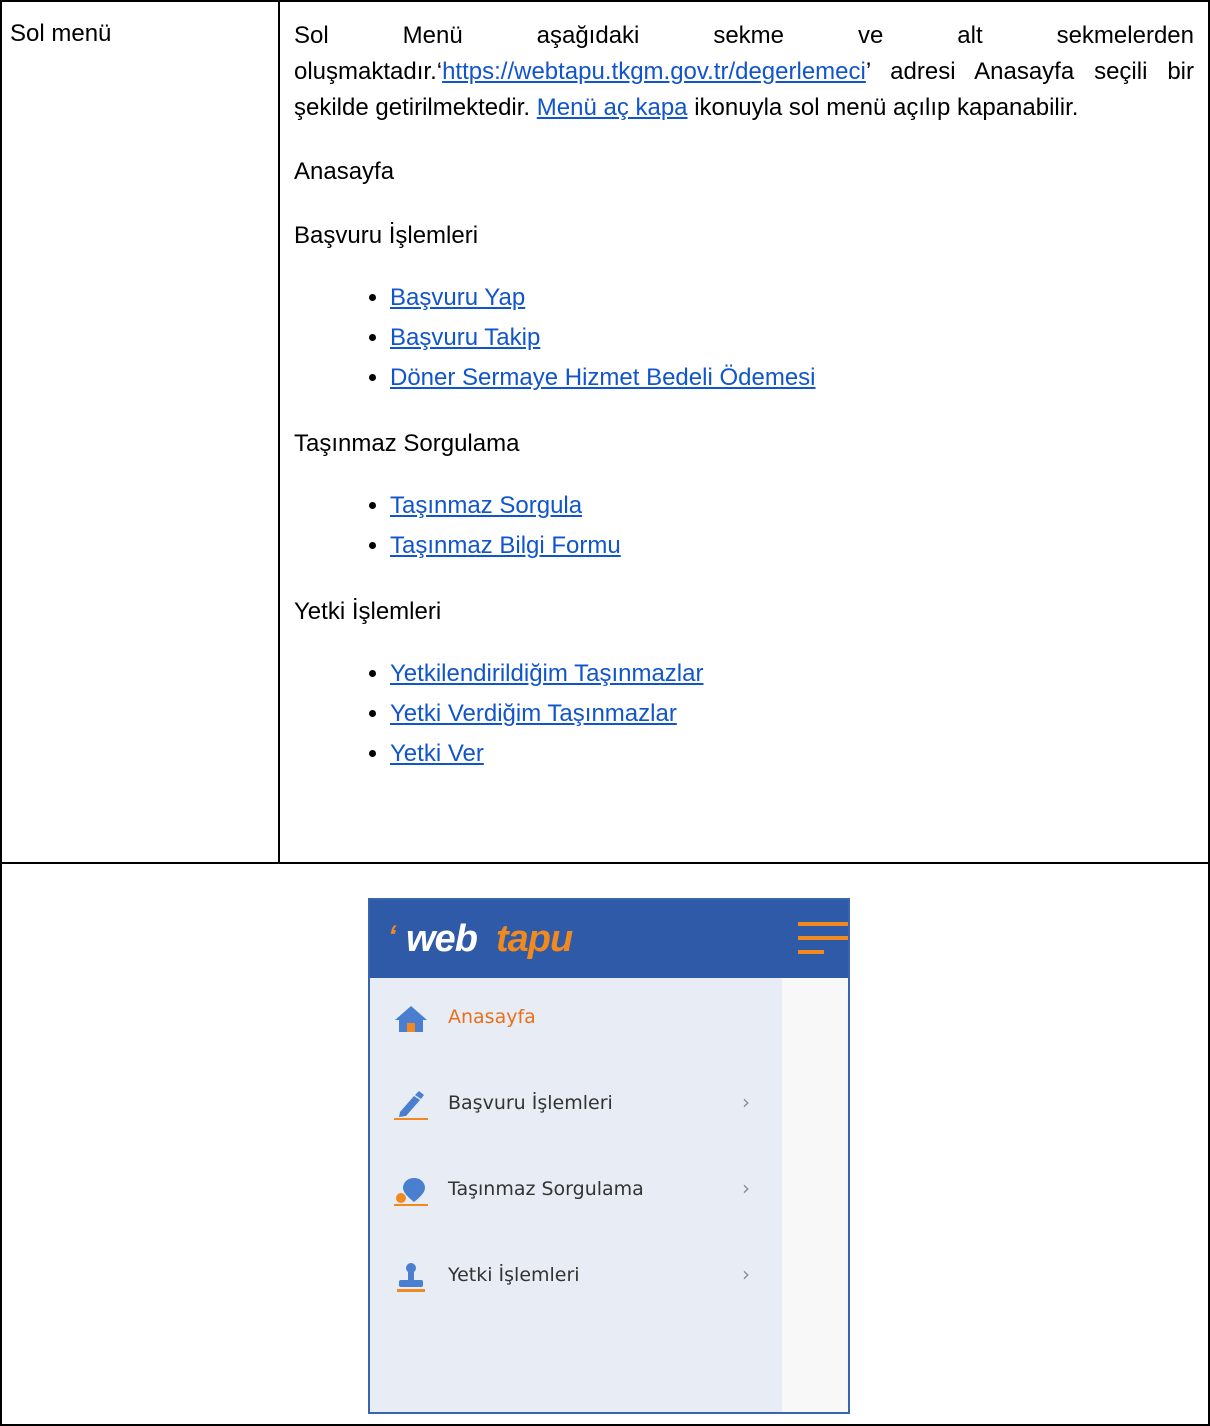 This screenshot has height=1426, width=1210. What do you see at coordinates (530, 1103) in the screenshot?
I see `sidebar-item-label: Başvuru İşlemleri` at bounding box center [530, 1103].